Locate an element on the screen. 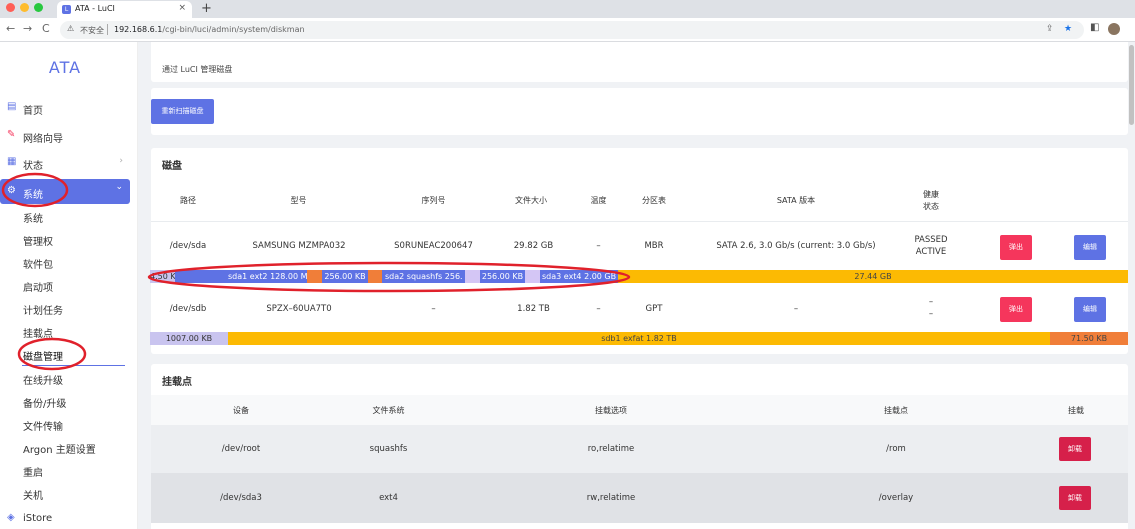 This screenshot has height=529, width=1135. col-mountpoint: 挂载点 is located at coordinates (896, 410).